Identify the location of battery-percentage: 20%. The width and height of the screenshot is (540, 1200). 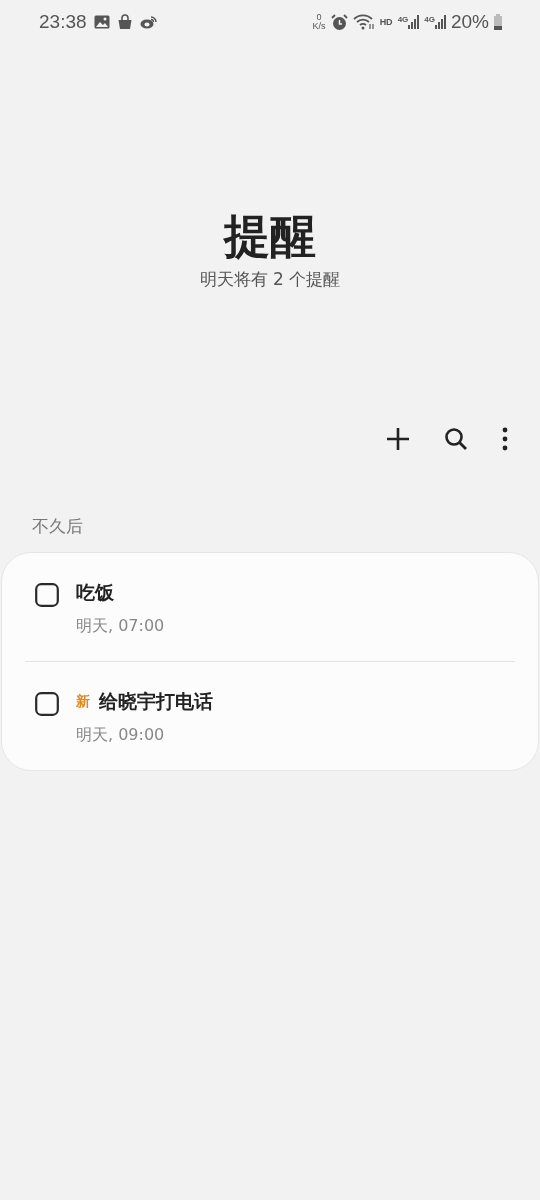
(469, 22).